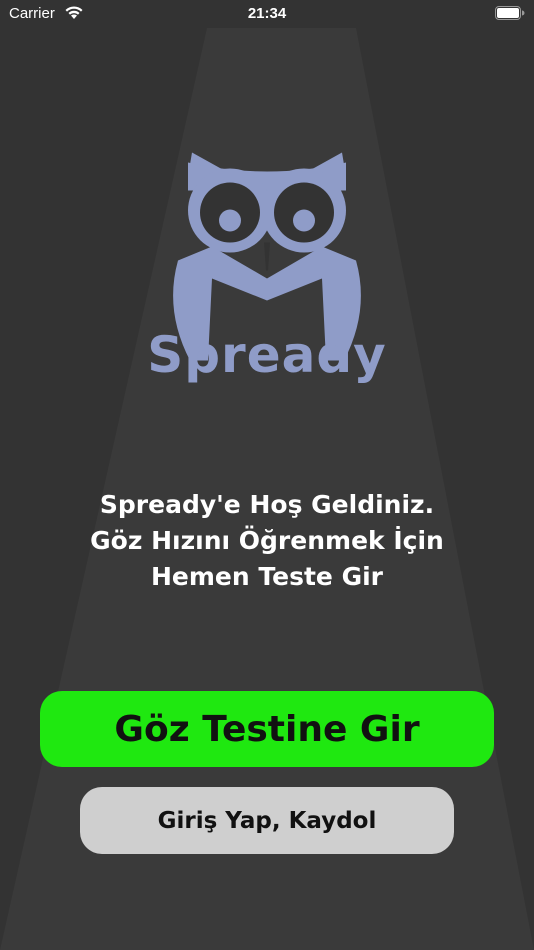 This screenshot has width=534, height=950. Describe the element at coordinates (267, 576) in the screenshot. I see `welcome-line-3: Hemen Teste Gir` at that location.